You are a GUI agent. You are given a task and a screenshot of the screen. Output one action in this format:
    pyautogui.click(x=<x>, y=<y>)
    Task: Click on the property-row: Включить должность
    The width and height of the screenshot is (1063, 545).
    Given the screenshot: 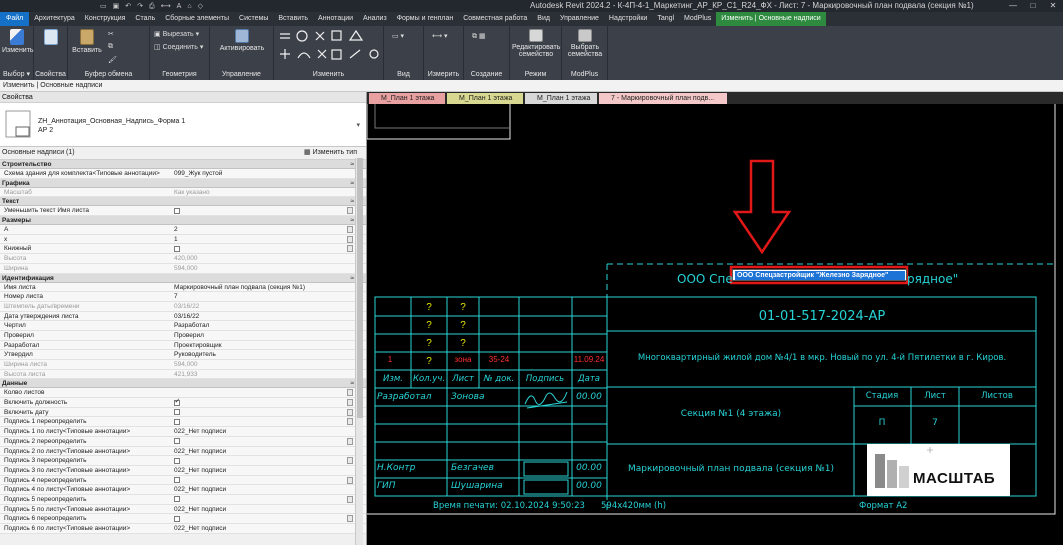 What is the action you would take?
    pyautogui.click(x=183, y=402)
    